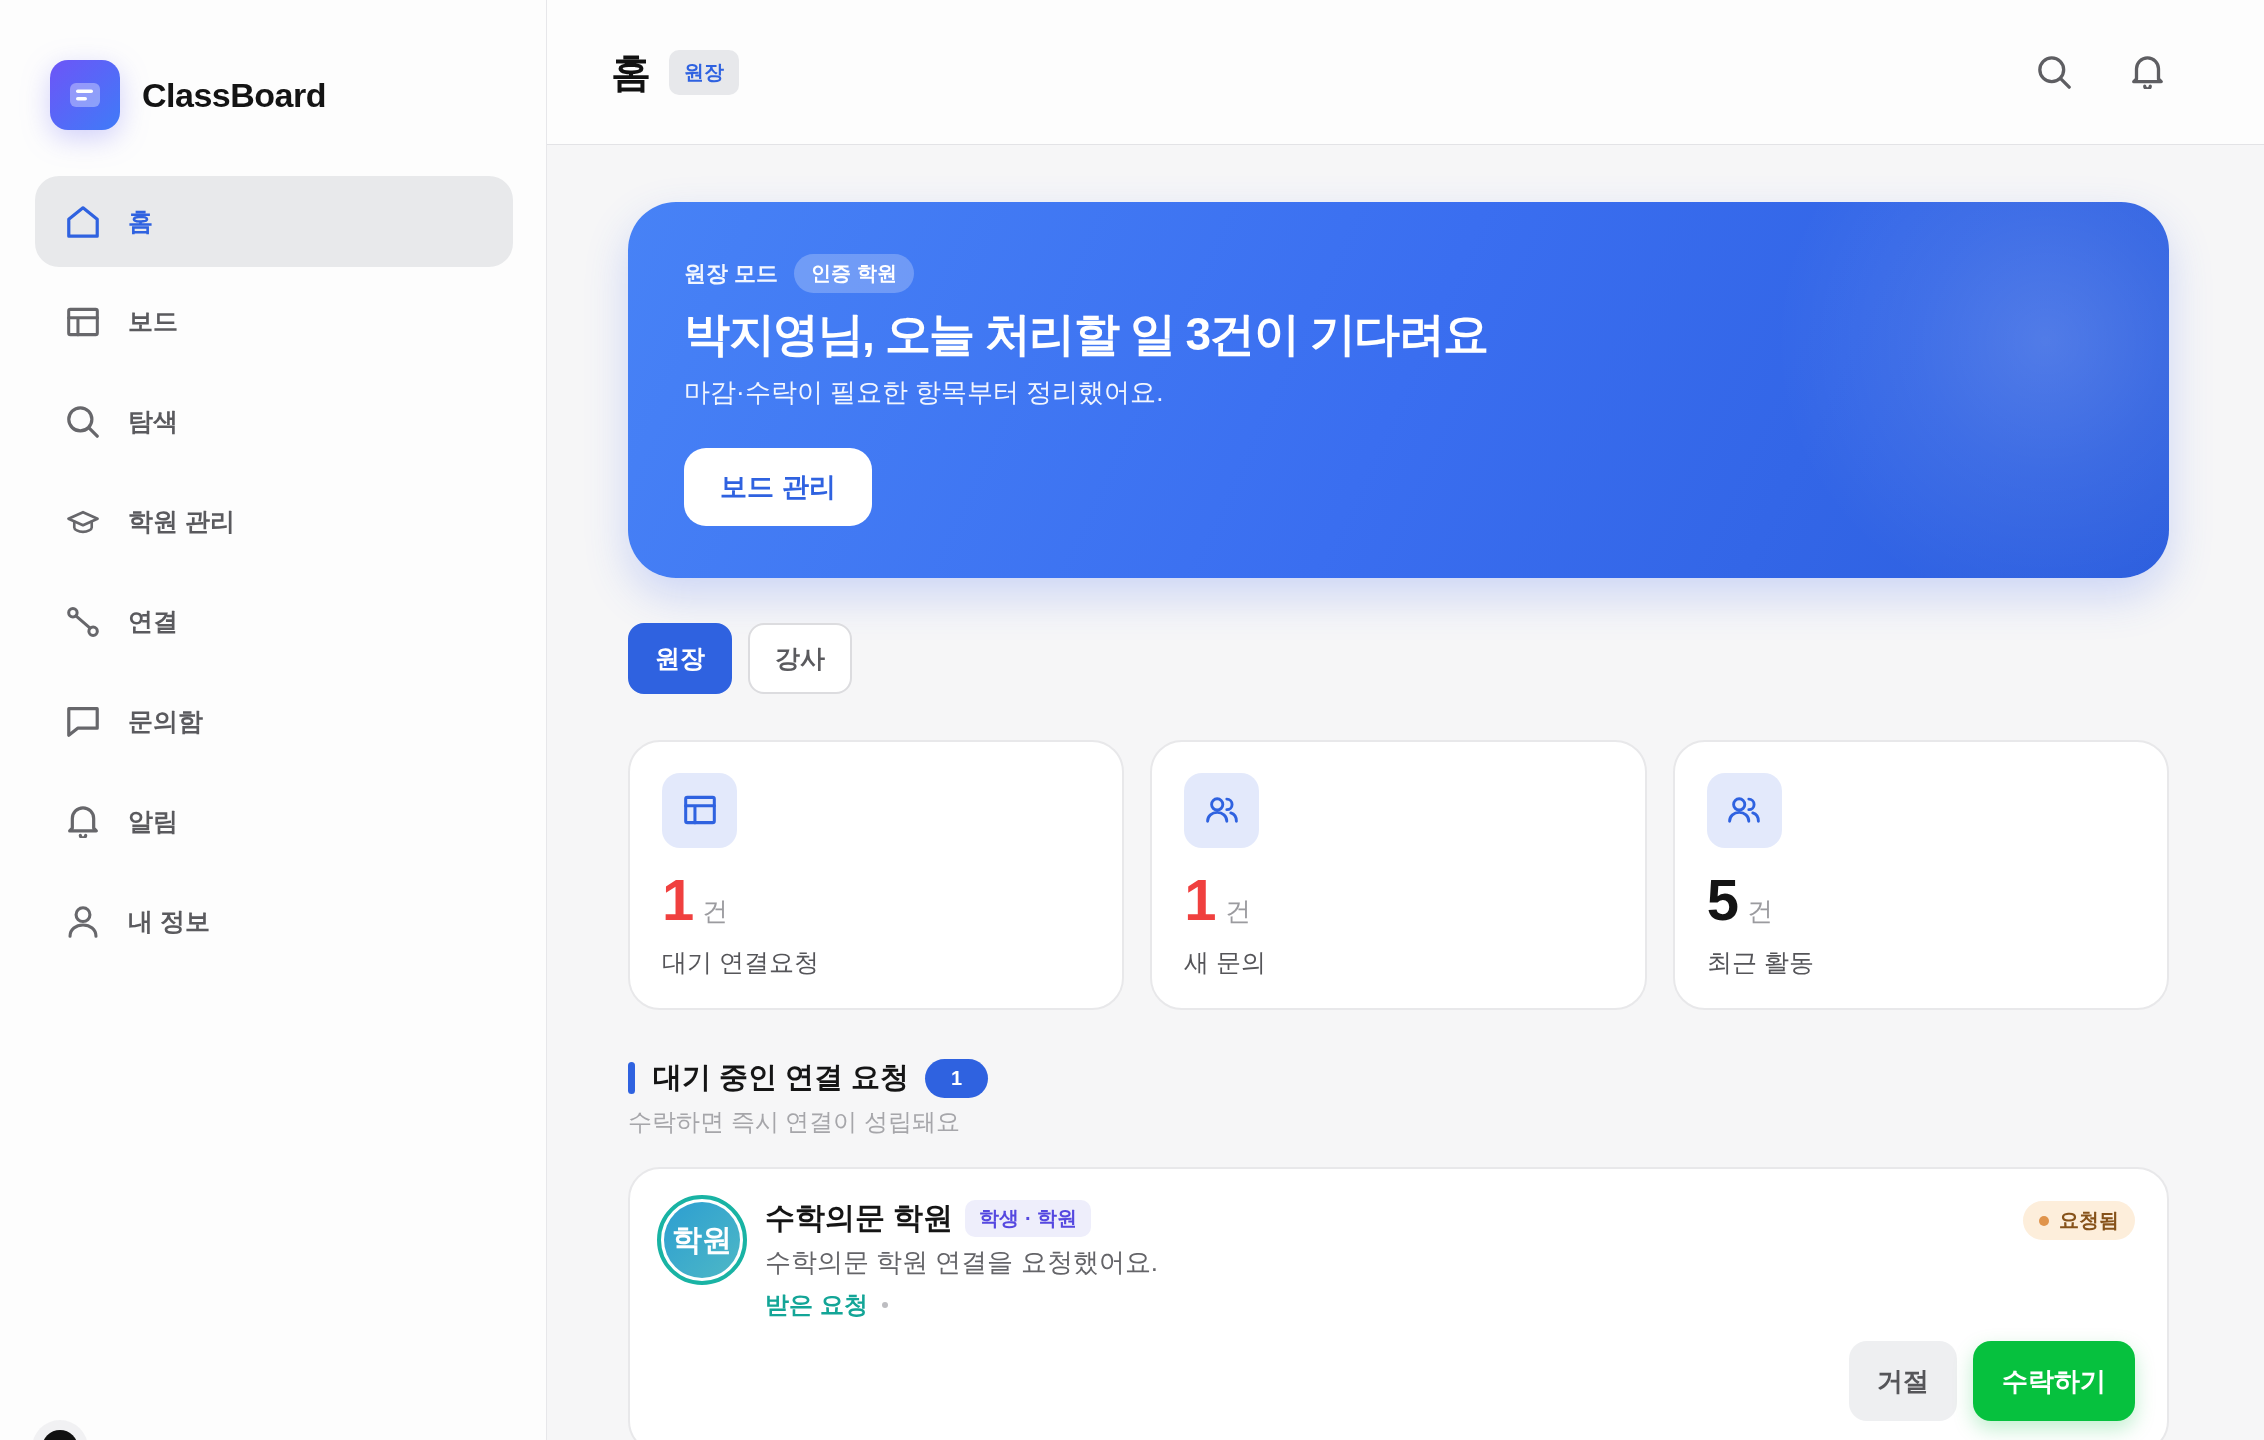  What do you see at coordinates (83, 621) in the screenshot?
I see `connection-icon` at bounding box center [83, 621].